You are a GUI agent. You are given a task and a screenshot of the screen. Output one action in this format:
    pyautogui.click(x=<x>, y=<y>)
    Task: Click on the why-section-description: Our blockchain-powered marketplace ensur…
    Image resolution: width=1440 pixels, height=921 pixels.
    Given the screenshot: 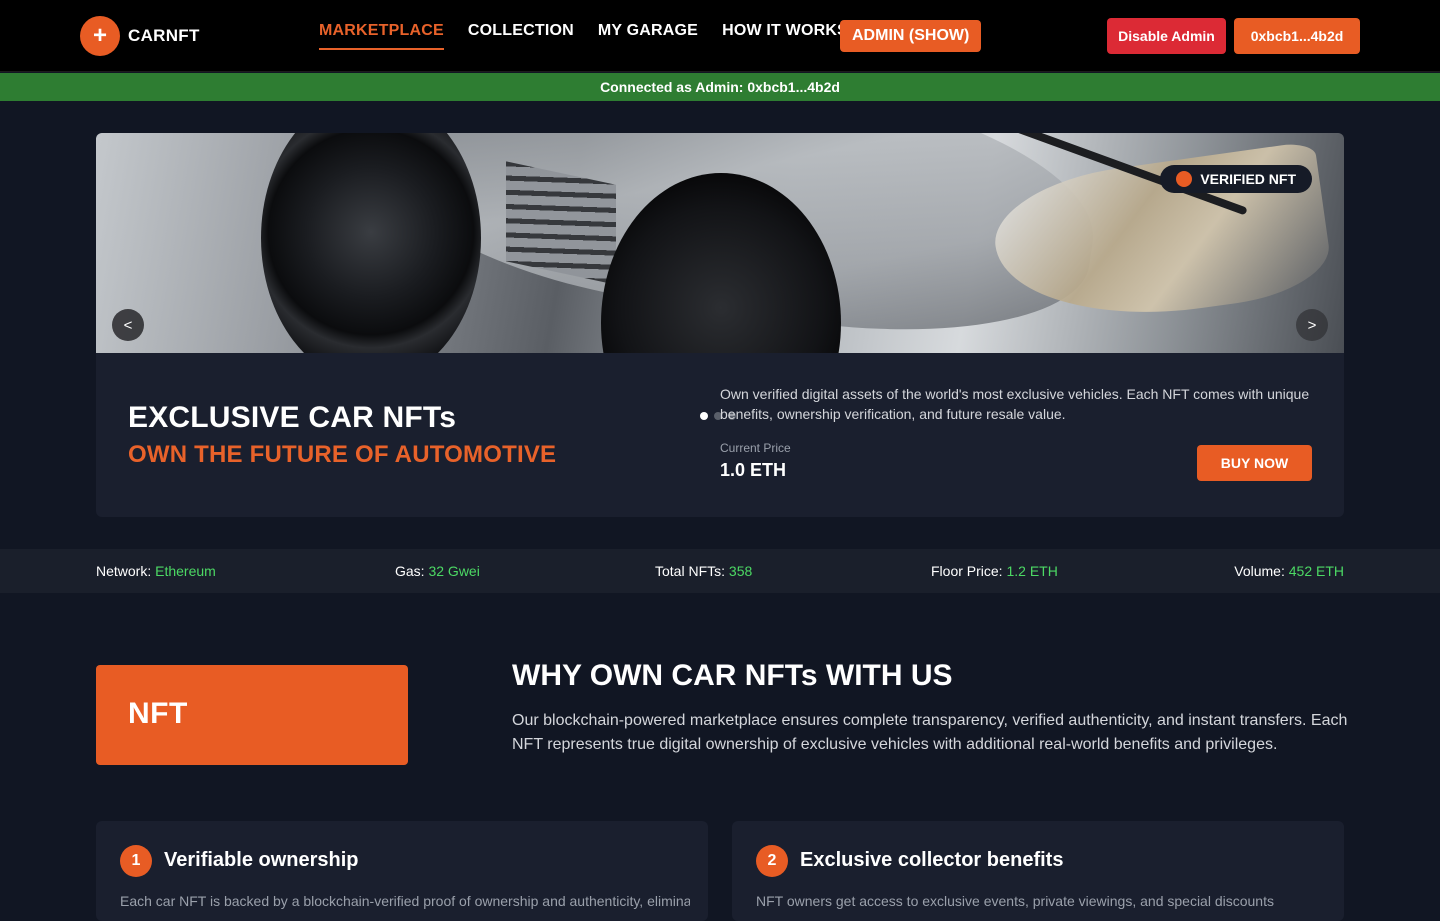 What is the action you would take?
    pyautogui.click(x=930, y=732)
    